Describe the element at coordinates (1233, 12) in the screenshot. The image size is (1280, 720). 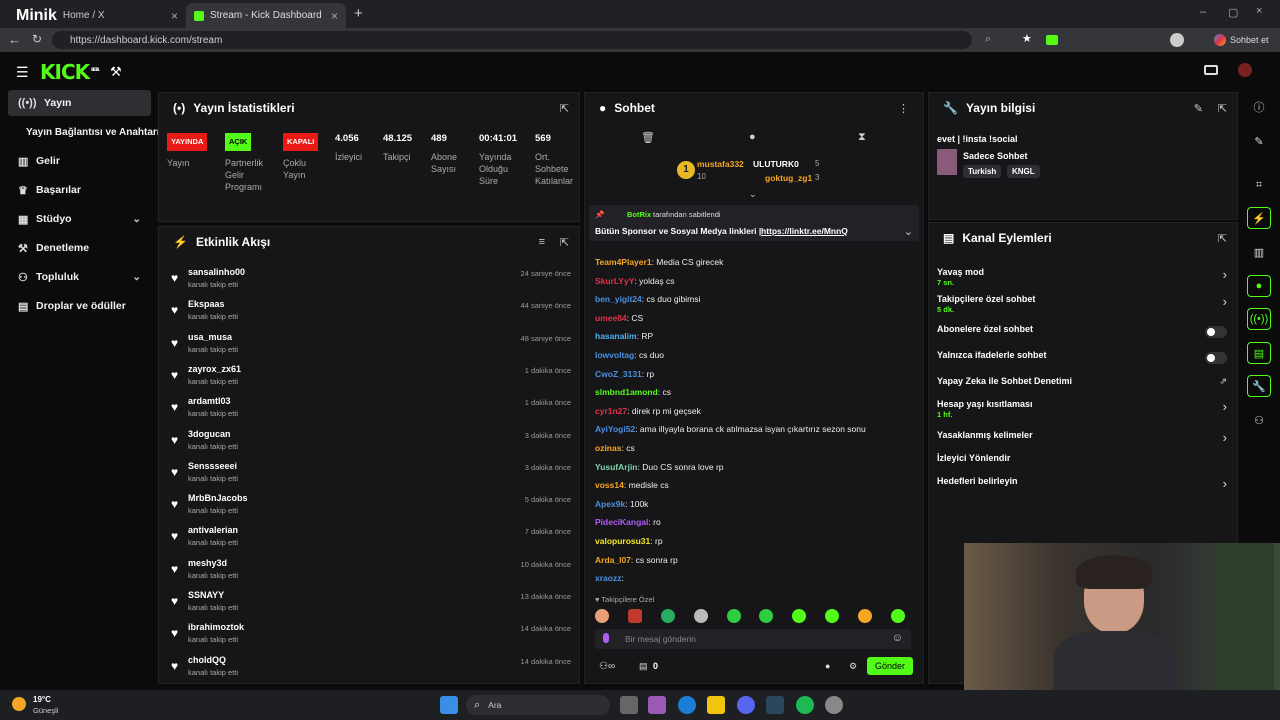
I see `maximize-icon: ▢` at that location.